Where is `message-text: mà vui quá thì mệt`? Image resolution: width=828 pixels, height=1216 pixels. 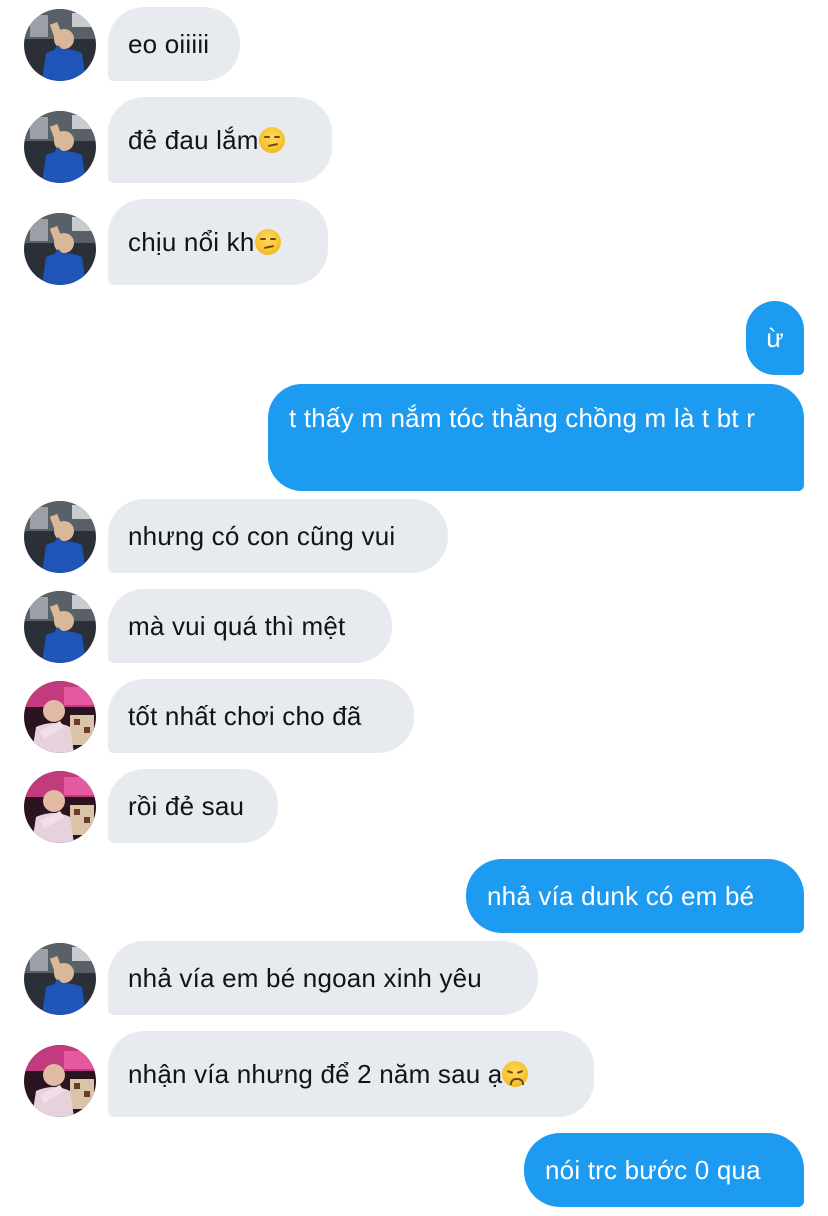 message-text: mà vui quá thì mệt is located at coordinates (237, 626).